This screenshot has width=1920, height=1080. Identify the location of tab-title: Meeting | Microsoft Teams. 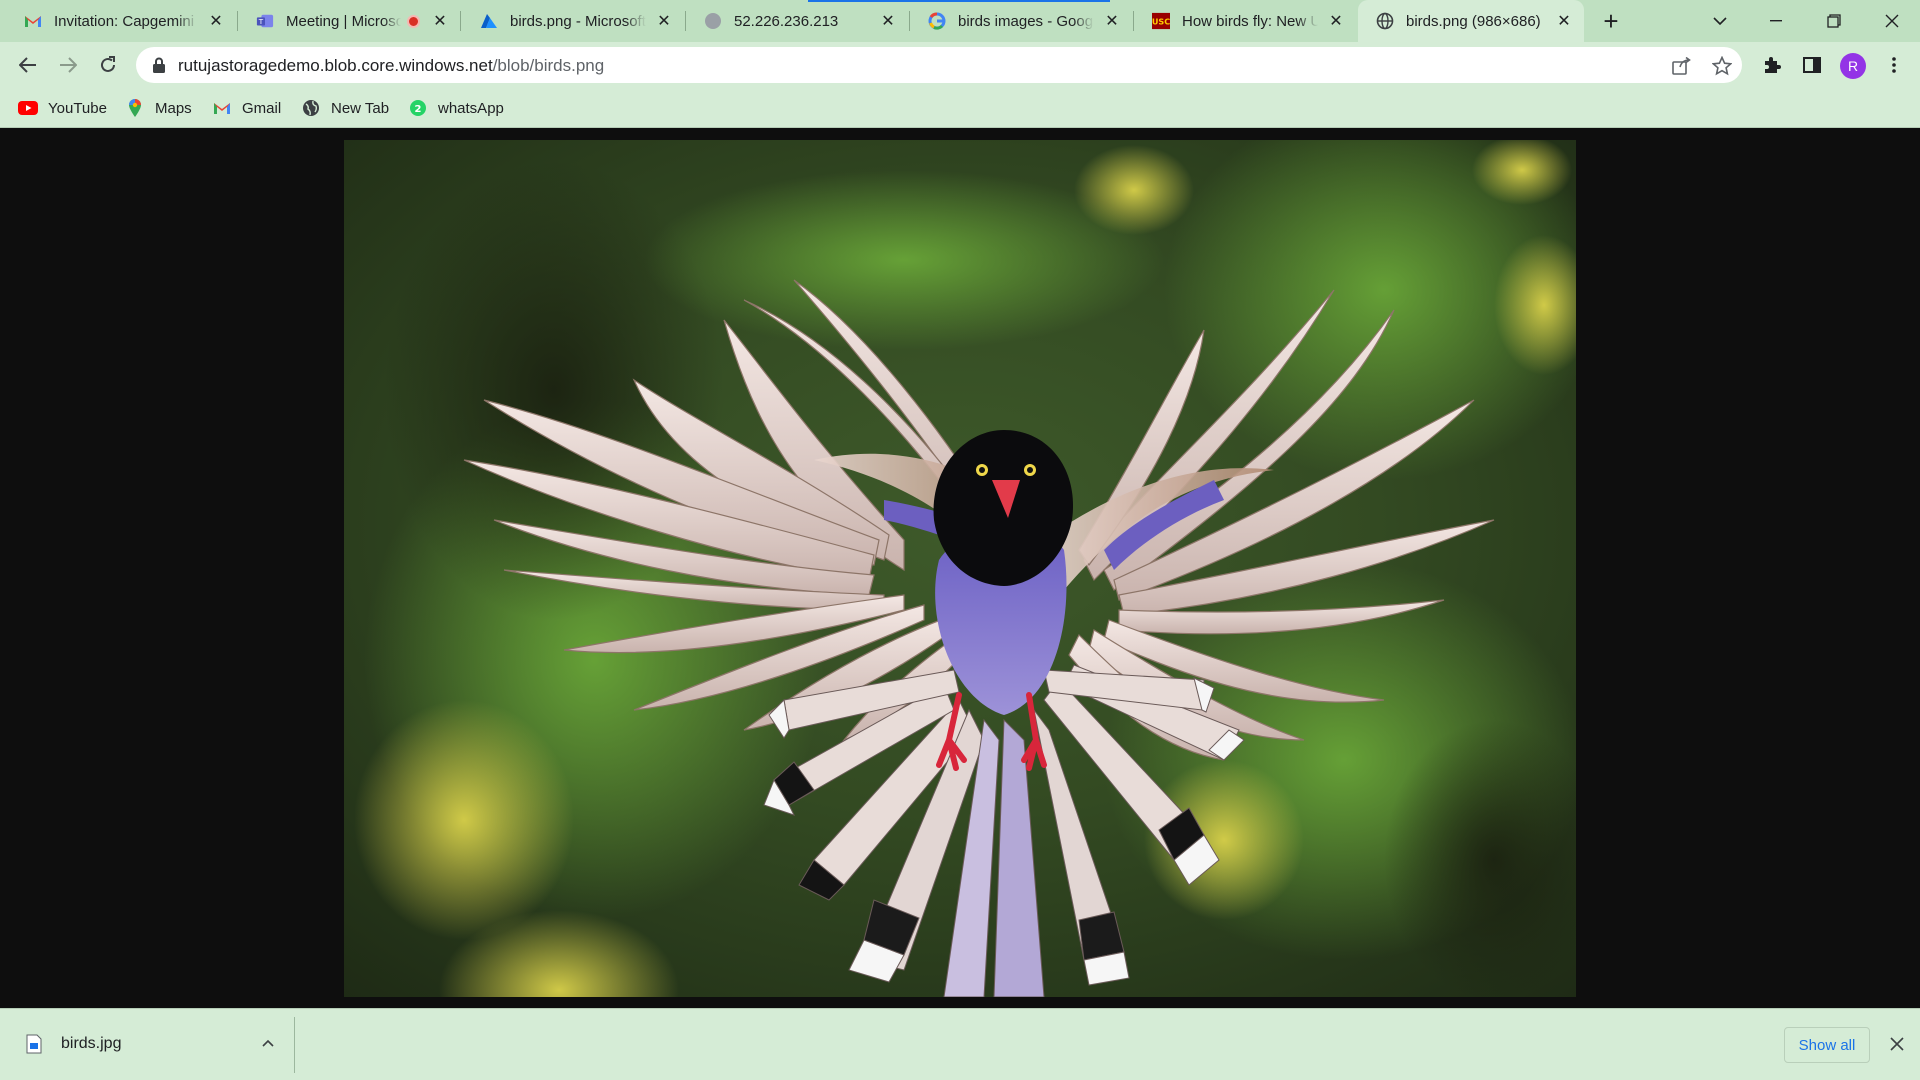
(343, 21).